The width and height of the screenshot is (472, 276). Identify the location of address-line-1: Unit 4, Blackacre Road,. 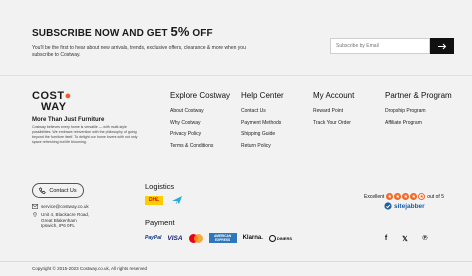
(65, 214).